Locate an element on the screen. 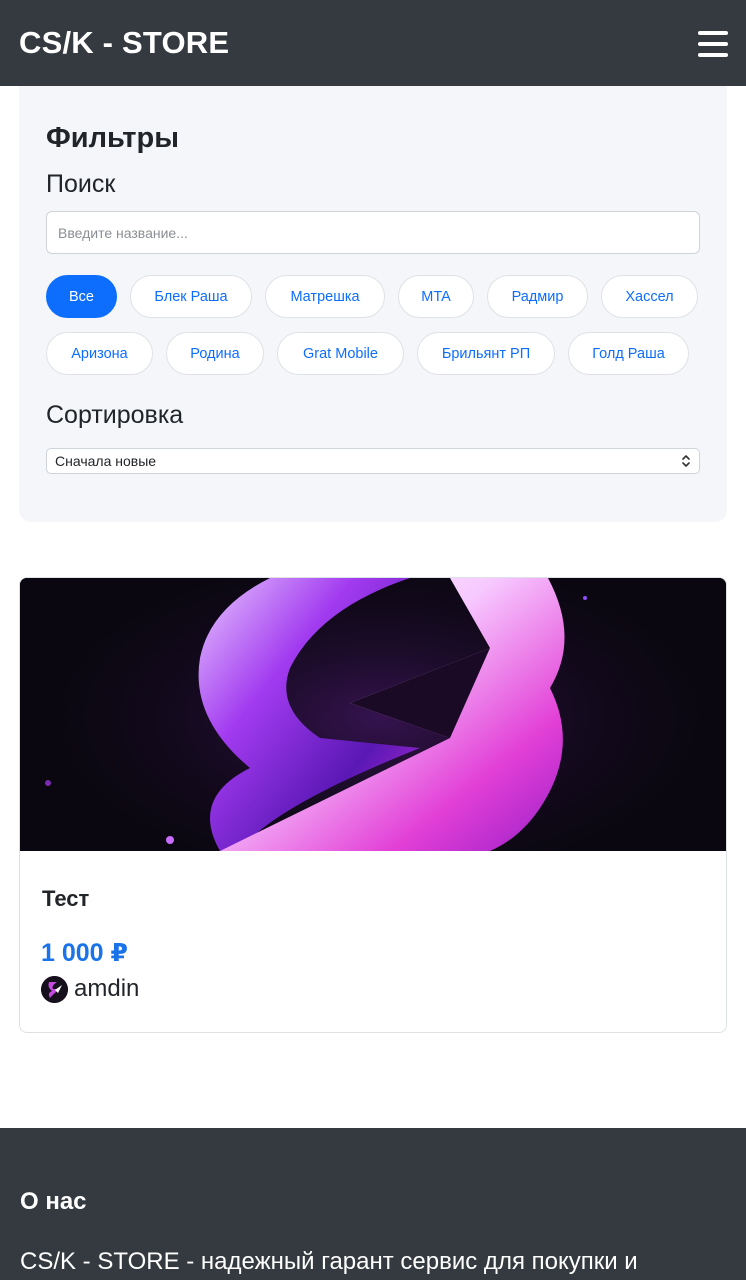 The height and width of the screenshot is (1280, 746). category-chip-gold-russia: Голд Раша is located at coordinates (628, 353).